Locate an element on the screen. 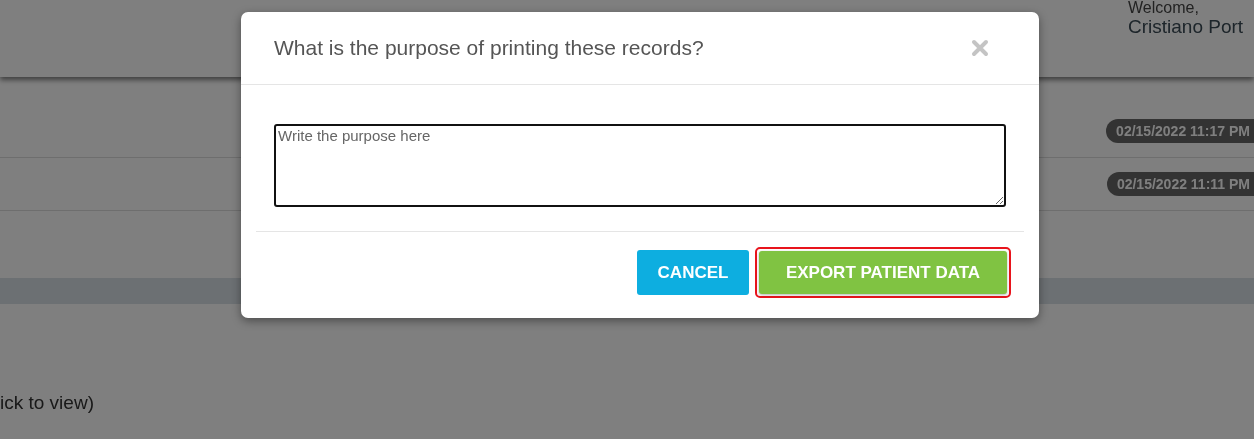  view-link: ick to view) is located at coordinates (47, 402).